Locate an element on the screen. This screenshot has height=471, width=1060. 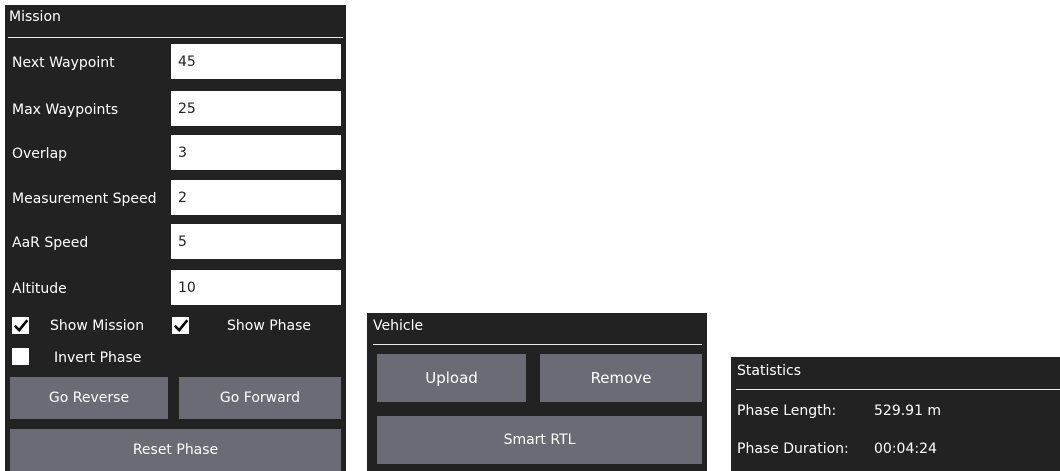
altitude-input is located at coordinates (256, 287).